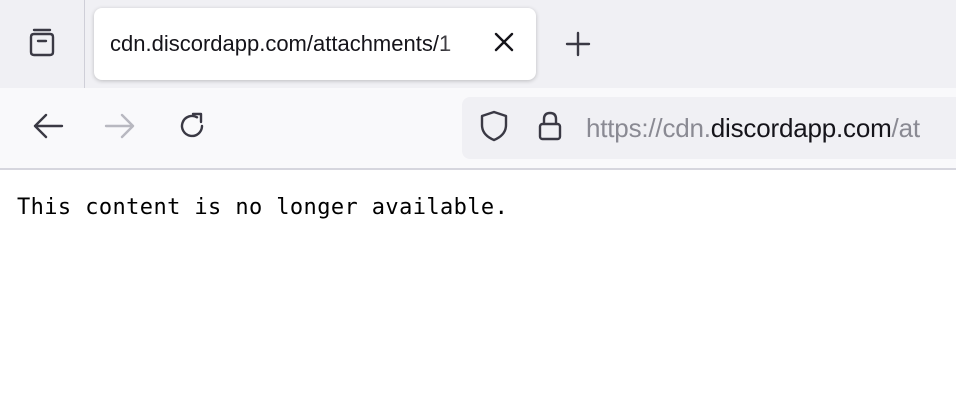 The height and width of the screenshot is (408, 956). Describe the element at coordinates (801, 128) in the screenshot. I see `url-domain: discordapp.com` at that location.